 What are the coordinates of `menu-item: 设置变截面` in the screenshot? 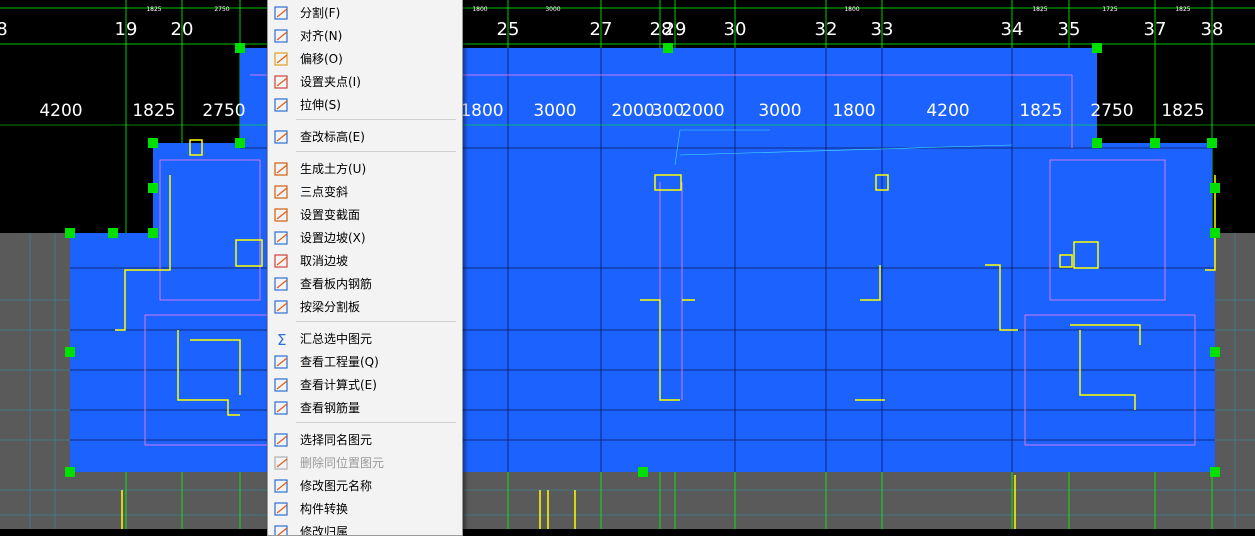 It's located at (365, 215).